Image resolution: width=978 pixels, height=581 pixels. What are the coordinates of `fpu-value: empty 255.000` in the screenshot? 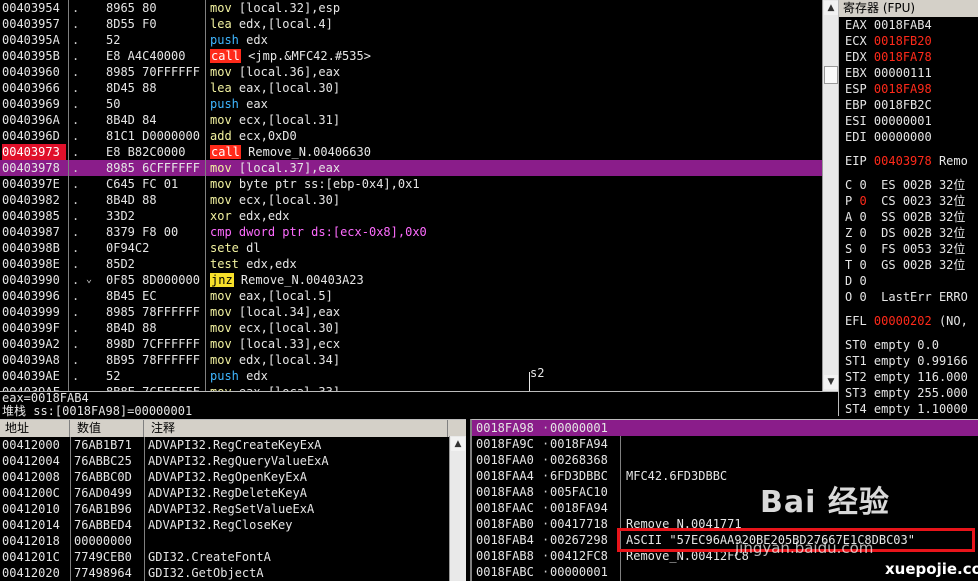 It's located at (920, 393).